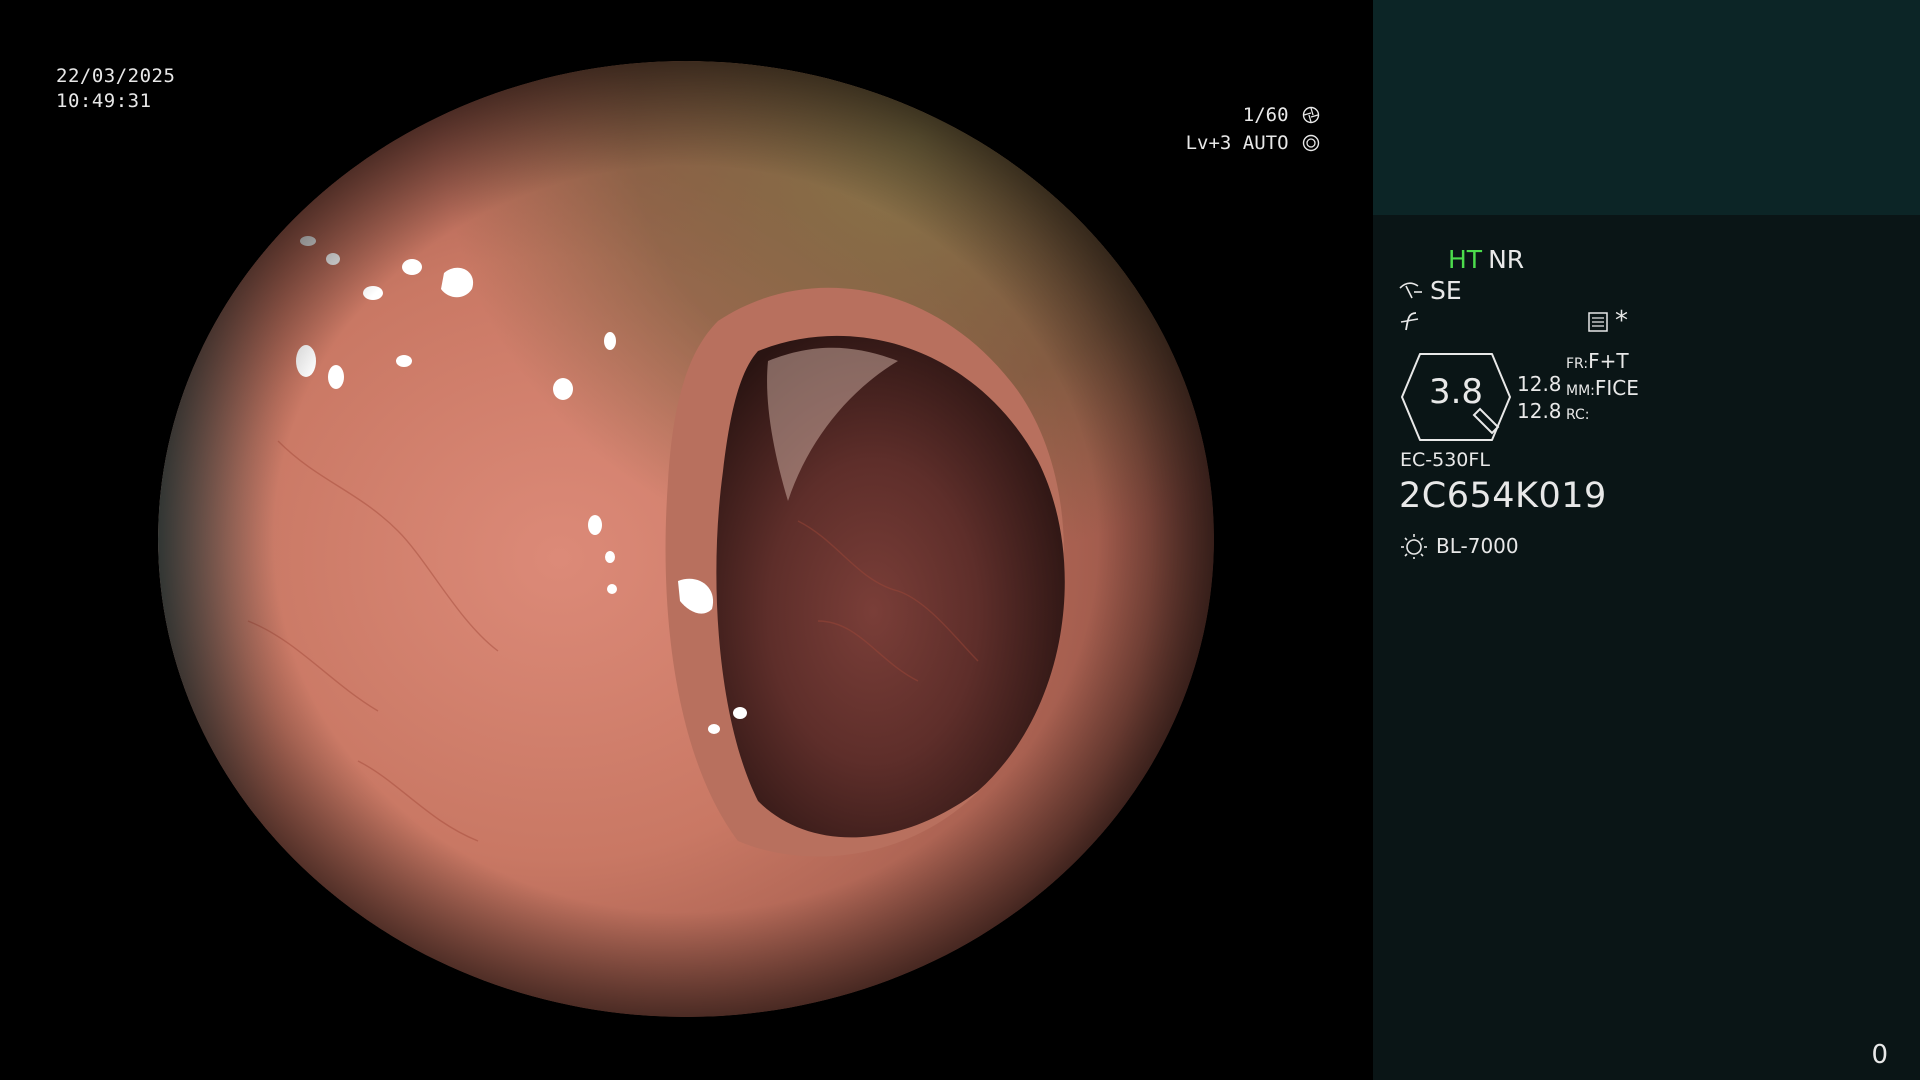 The height and width of the screenshot is (1080, 1920). What do you see at coordinates (1539, 398) in the screenshot?
I see `value-column: 12.8 12.8` at bounding box center [1539, 398].